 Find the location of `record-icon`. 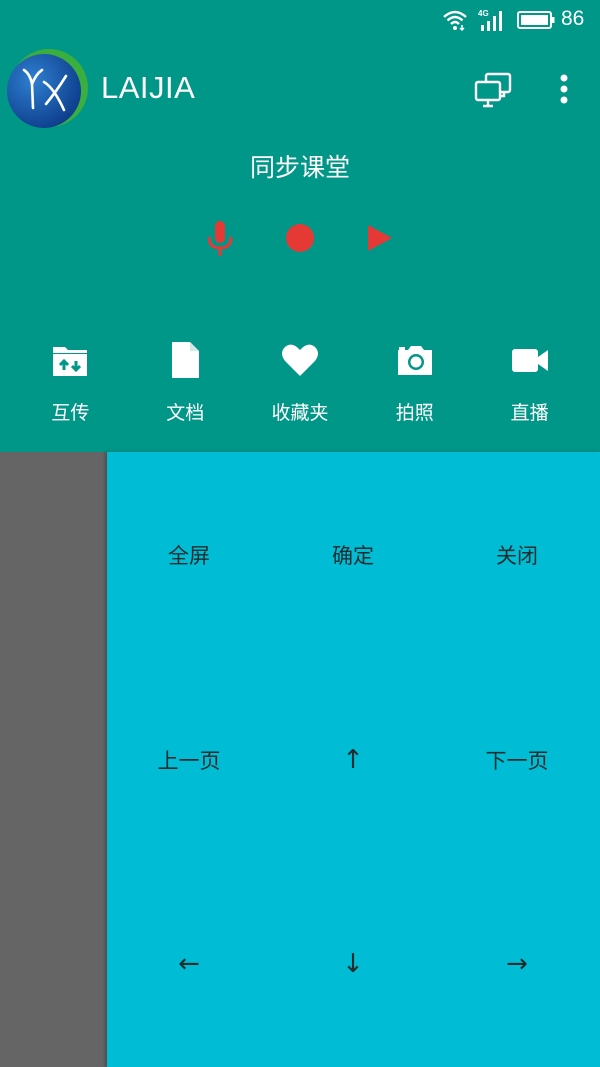

record-icon is located at coordinates (300, 238).